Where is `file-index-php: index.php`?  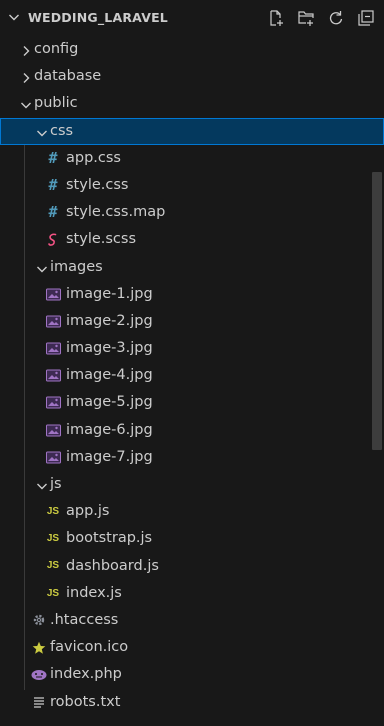 file-index-php: index.php is located at coordinates (192, 674).